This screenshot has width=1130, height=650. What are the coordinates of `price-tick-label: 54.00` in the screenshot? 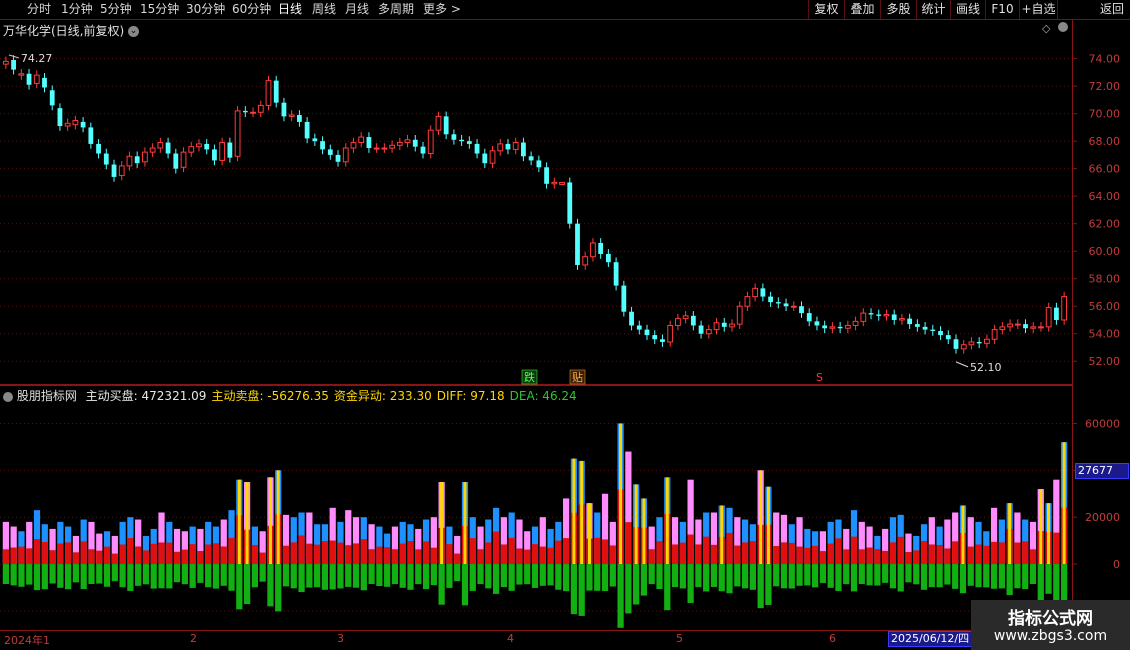 It's located at (1105, 334).